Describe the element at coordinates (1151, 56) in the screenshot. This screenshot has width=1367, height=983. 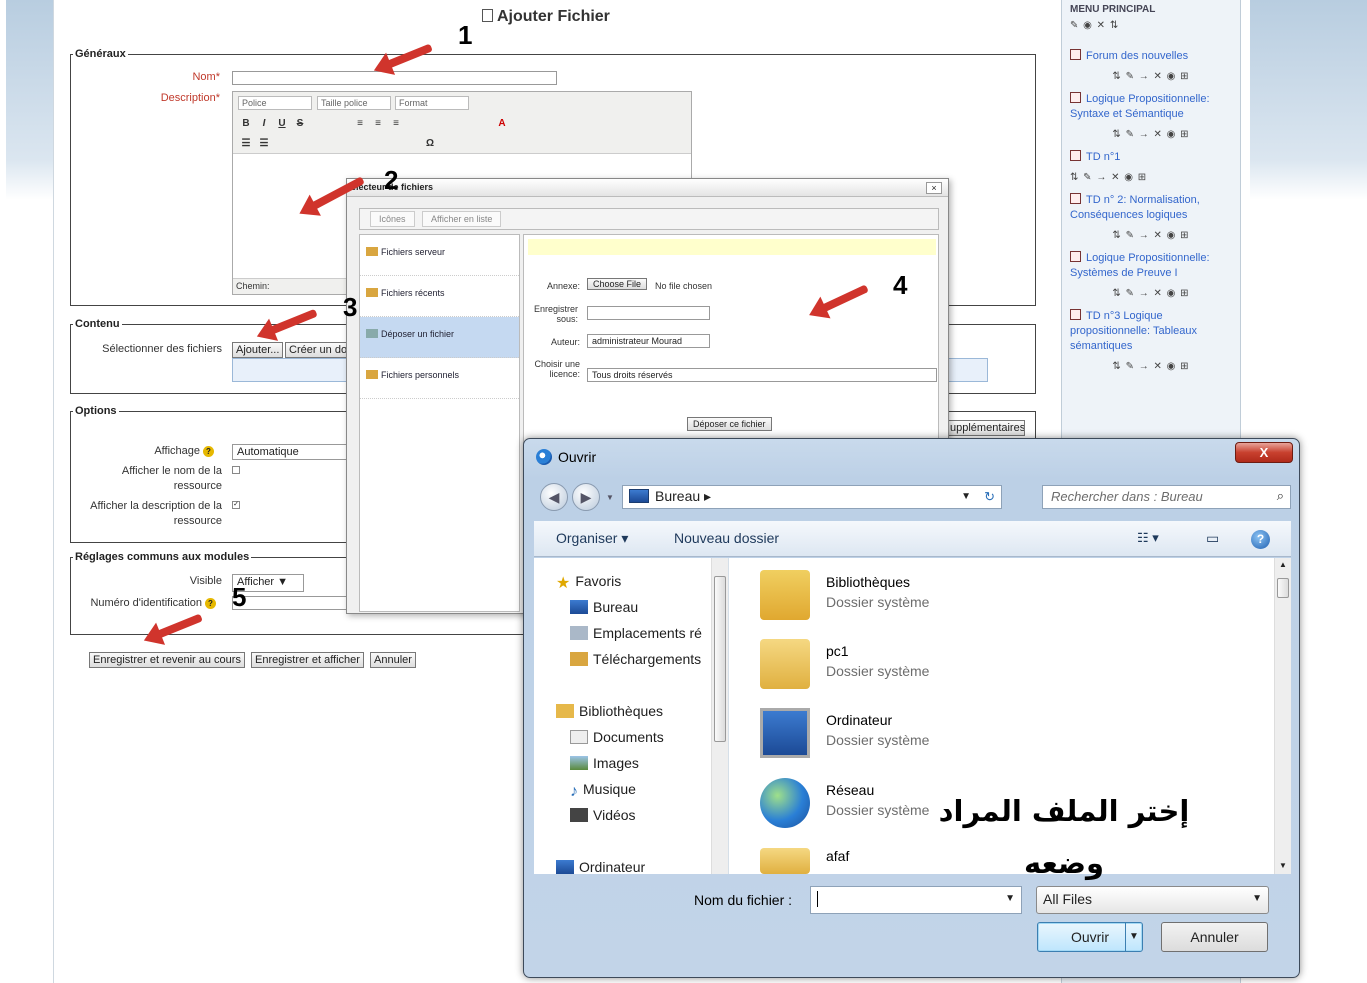
I see `sidebar-item: Forum des nouvelles` at that location.